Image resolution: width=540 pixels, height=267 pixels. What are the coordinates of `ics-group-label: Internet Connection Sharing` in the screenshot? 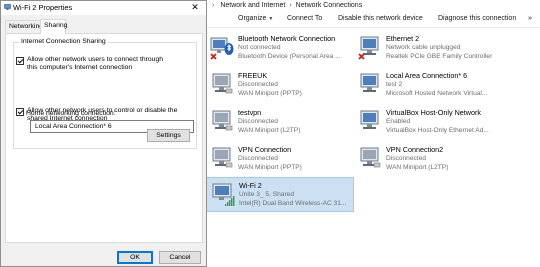 It's located at (63, 41).